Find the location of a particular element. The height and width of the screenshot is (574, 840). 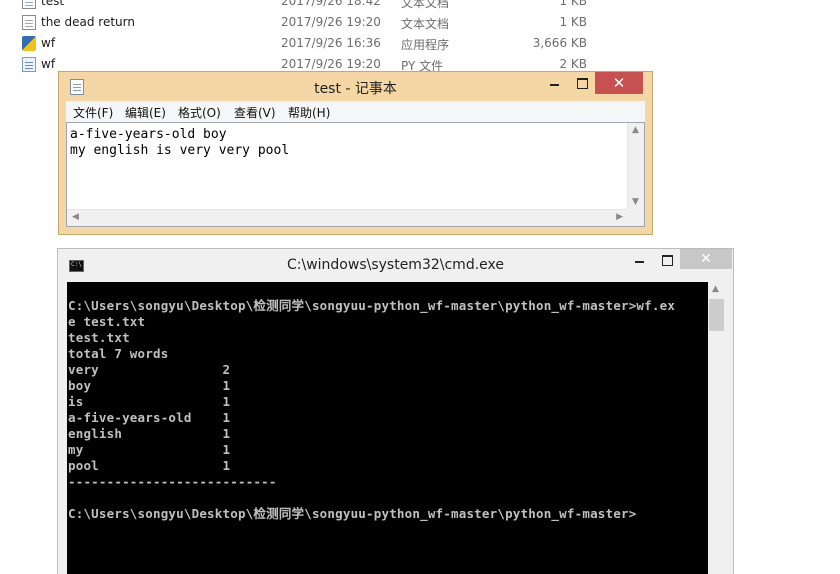

scroll-left-icon: ◀ is located at coordinates (75, 217).